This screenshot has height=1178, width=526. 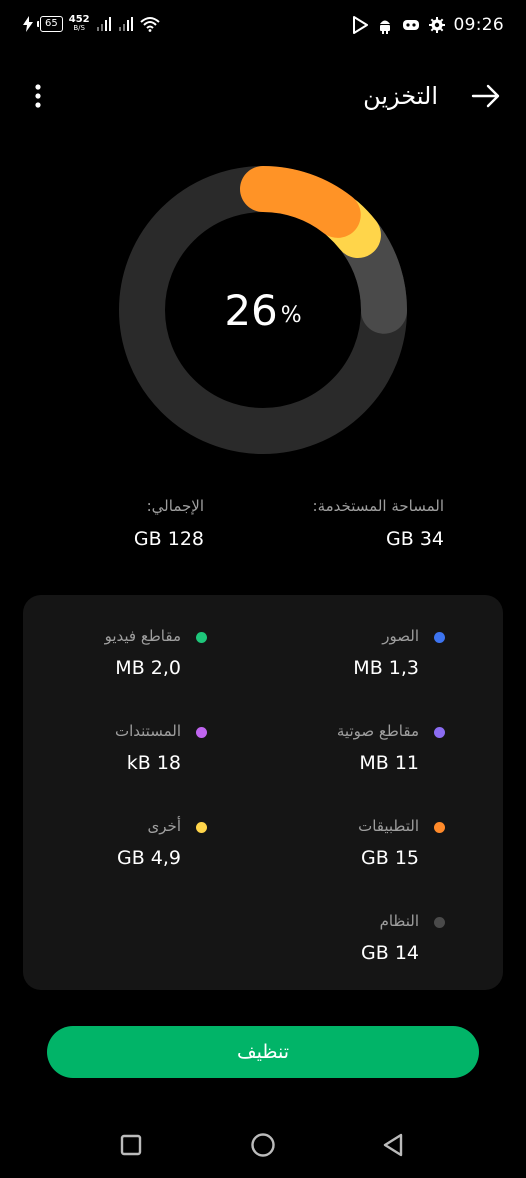 I want to click on used-space-label: المساحة المستخدمة:, so click(x=378, y=506).